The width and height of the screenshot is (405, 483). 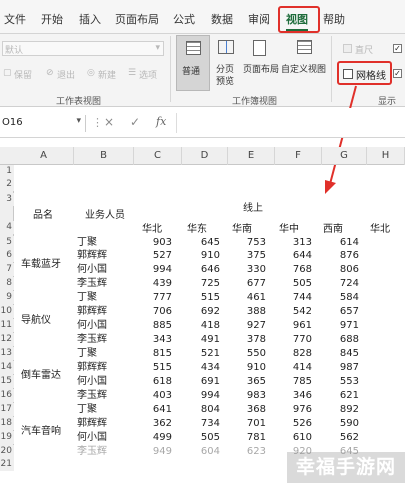 I want to click on row-header: 9, so click(x=7, y=297).